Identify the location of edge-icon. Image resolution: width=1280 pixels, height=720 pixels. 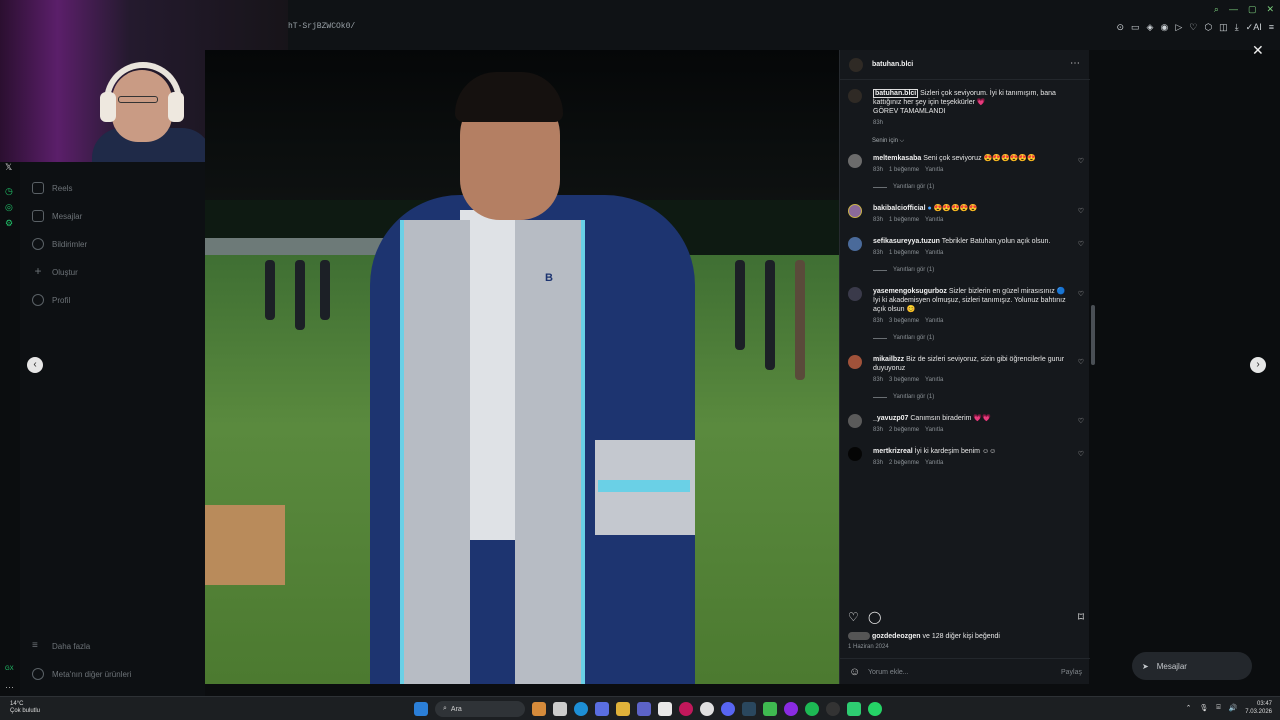
(581, 709).